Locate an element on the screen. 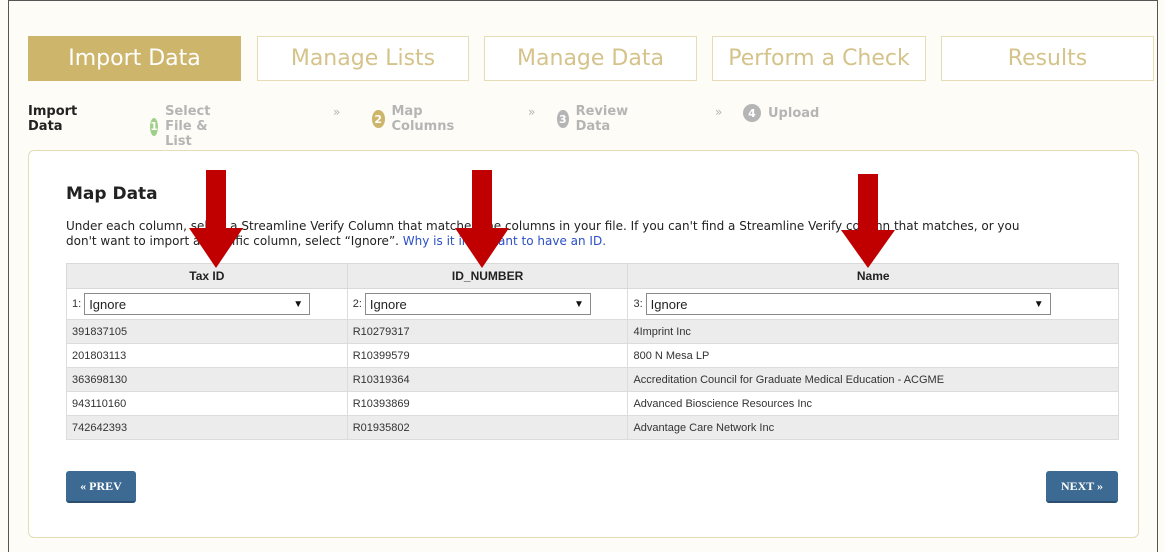  table-cell: 391837105 is located at coordinates (207, 331).